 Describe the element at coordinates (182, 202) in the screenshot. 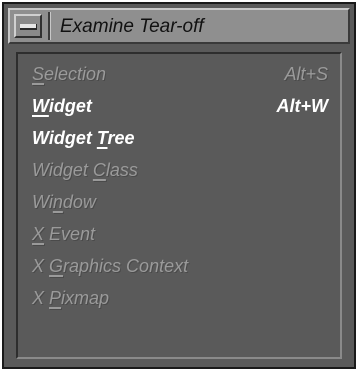

I see `menu-item-window: Window` at that location.